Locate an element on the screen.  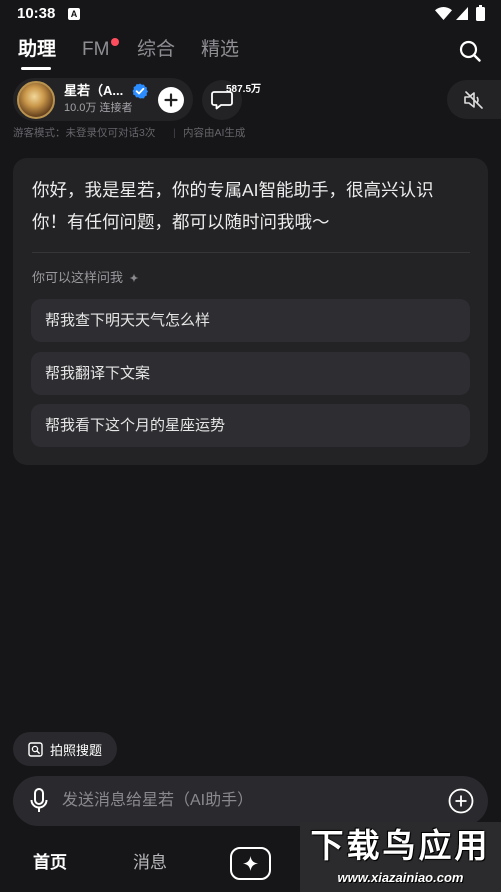
tab-fm: FM is located at coordinates (95, 50).